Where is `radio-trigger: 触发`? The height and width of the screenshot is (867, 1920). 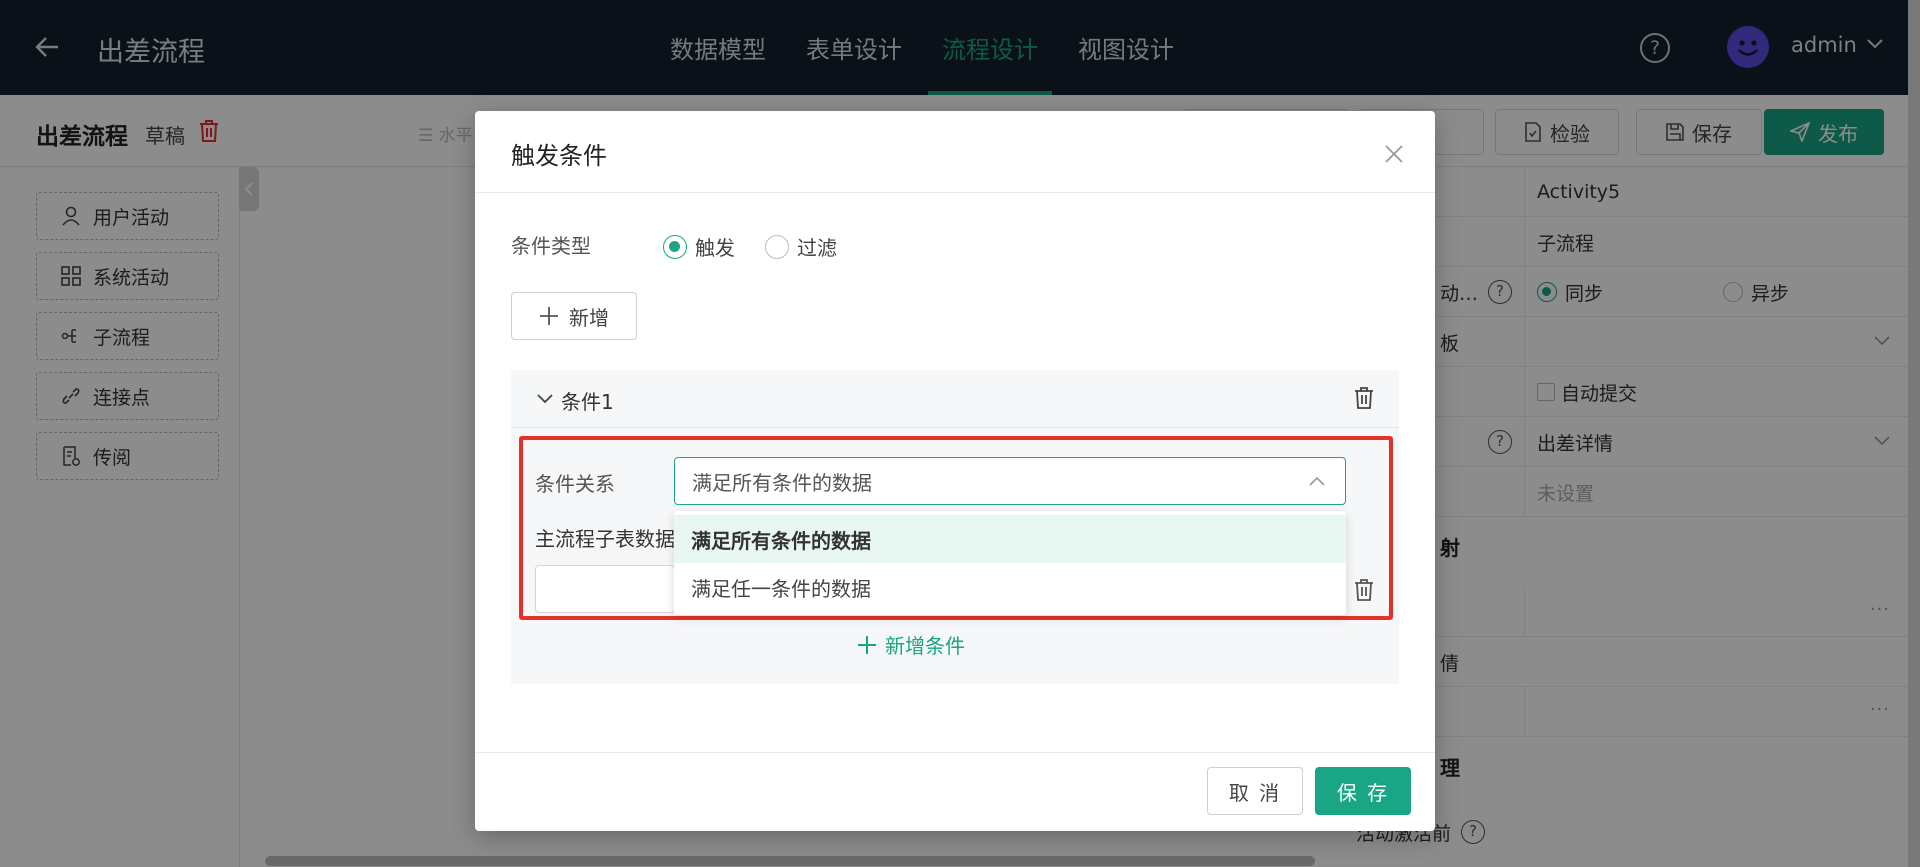 radio-trigger: 触发 is located at coordinates (699, 246).